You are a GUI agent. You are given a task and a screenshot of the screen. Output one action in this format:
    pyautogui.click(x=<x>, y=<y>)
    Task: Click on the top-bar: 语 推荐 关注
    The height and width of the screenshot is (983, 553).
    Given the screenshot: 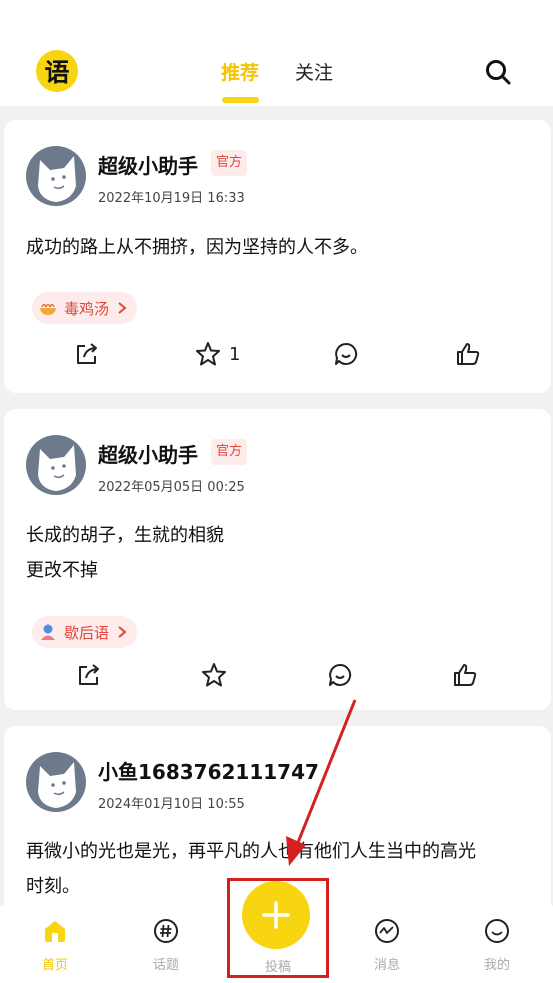 What is the action you would take?
    pyautogui.click(x=276, y=53)
    